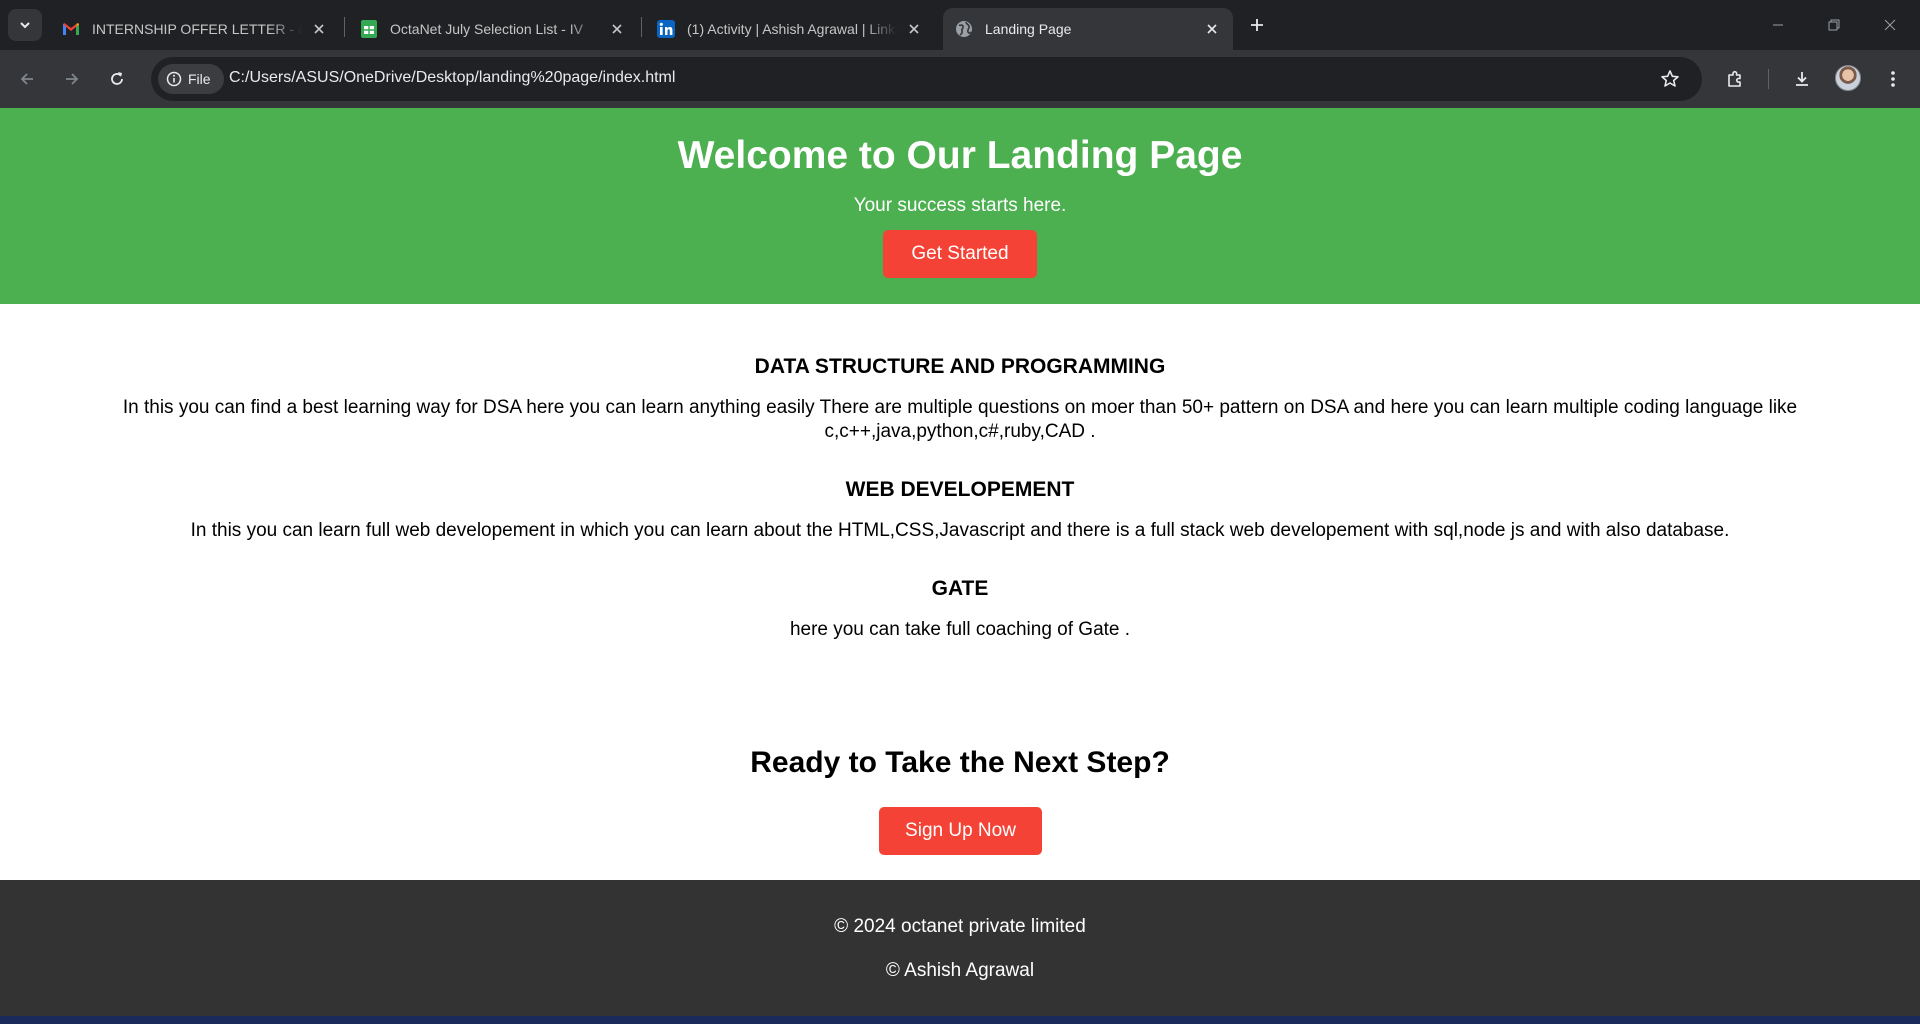  I want to click on footer-copyright: © 2024 octanet private limited, so click(960, 926).